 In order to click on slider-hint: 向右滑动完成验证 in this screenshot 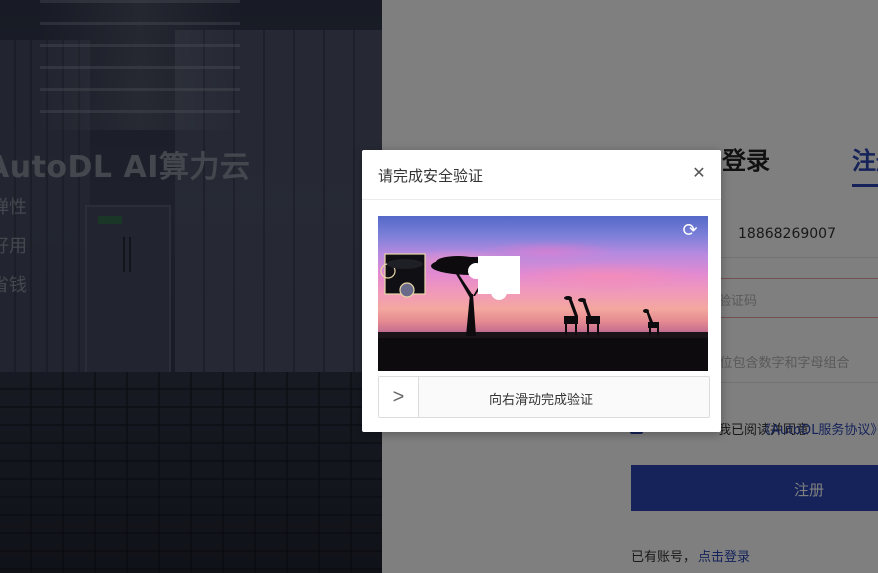, I will do `click(541, 400)`.